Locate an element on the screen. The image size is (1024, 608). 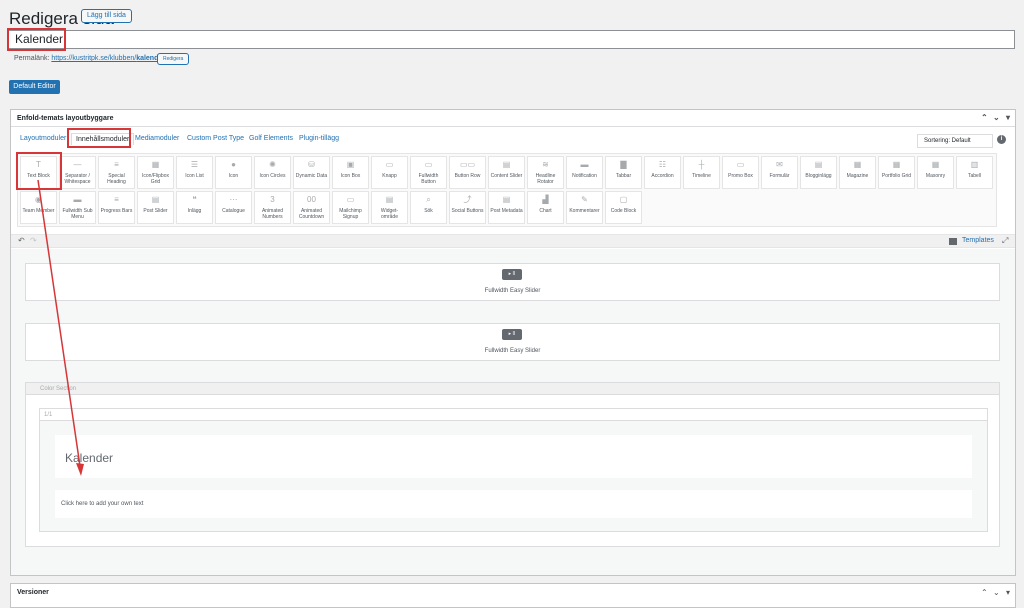
tab-layoutmoduler: Layoutmoduler is located at coordinates (43, 138).